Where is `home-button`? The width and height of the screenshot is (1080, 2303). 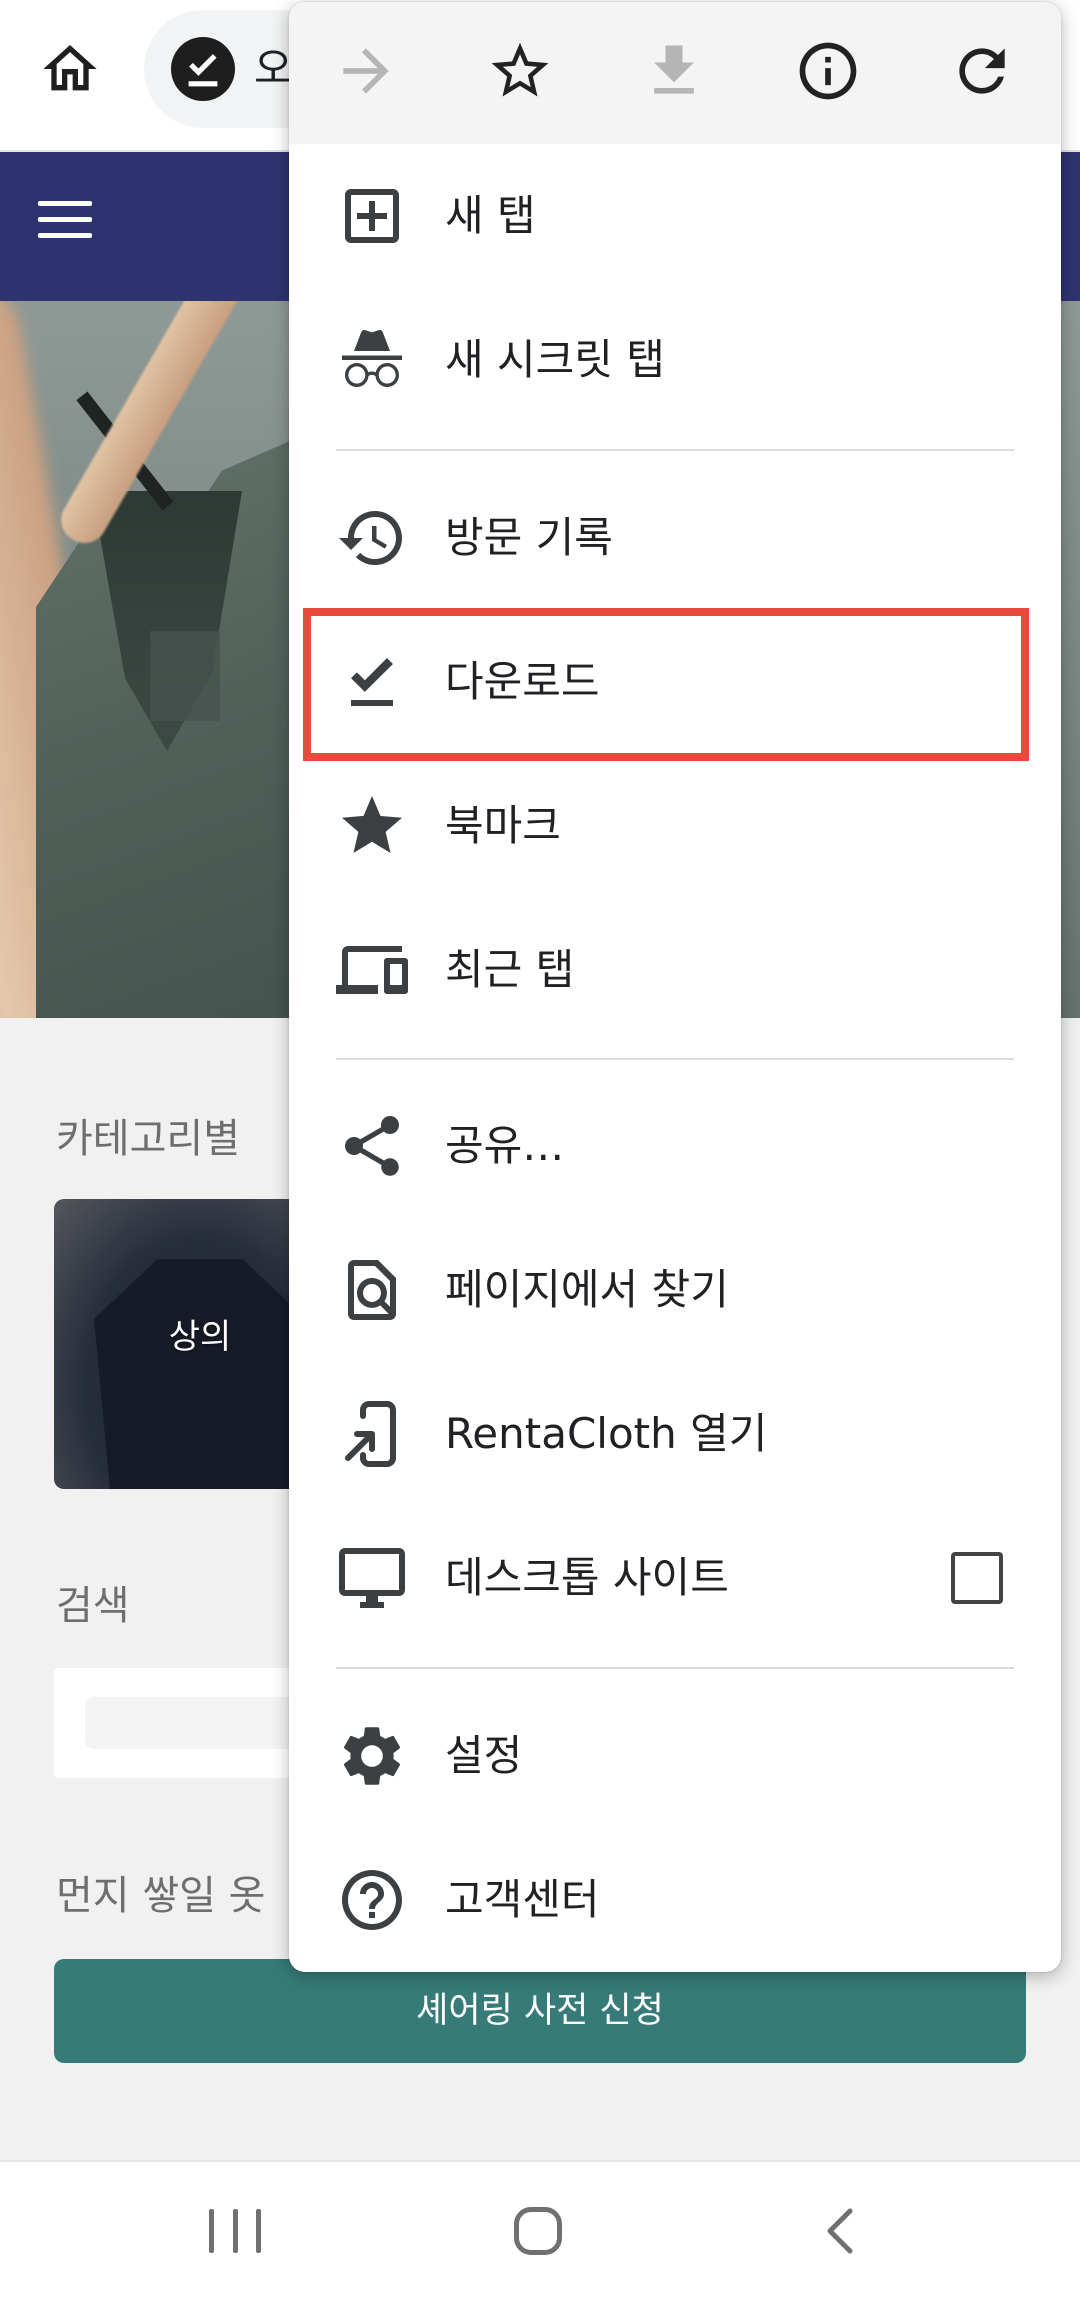 home-button is located at coordinates (70, 69).